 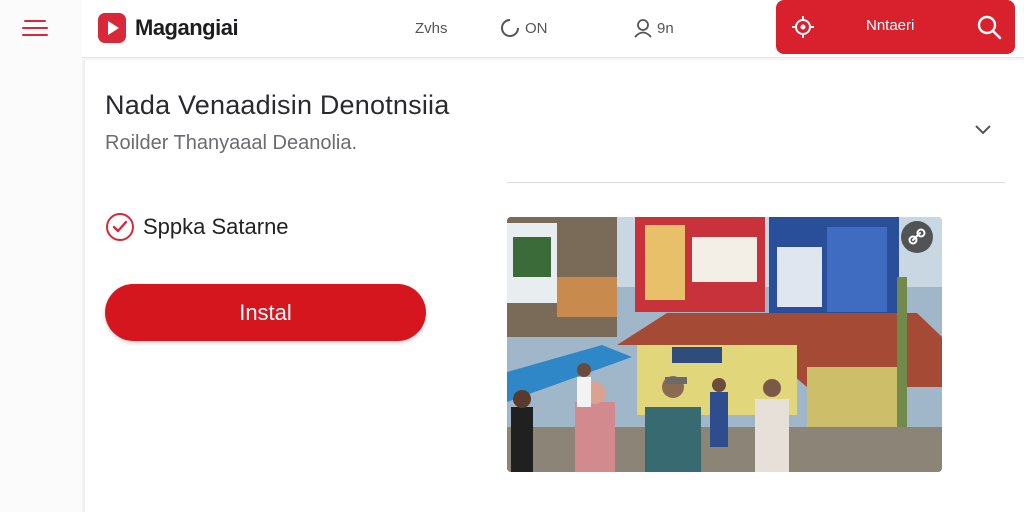 I want to click on brand: Magangiai, so click(x=168, y=28).